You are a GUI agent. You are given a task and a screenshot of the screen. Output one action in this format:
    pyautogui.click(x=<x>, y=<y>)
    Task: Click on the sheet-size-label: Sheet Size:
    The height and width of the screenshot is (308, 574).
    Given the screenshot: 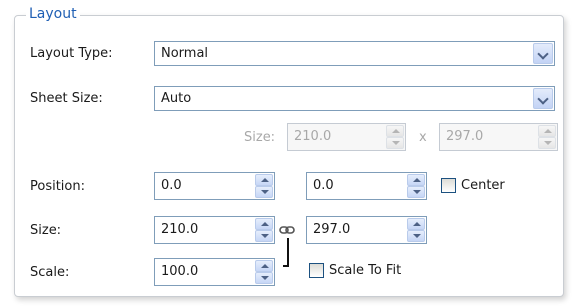 What is the action you would take?
    pyautogui.click(x=66, y=98)
    